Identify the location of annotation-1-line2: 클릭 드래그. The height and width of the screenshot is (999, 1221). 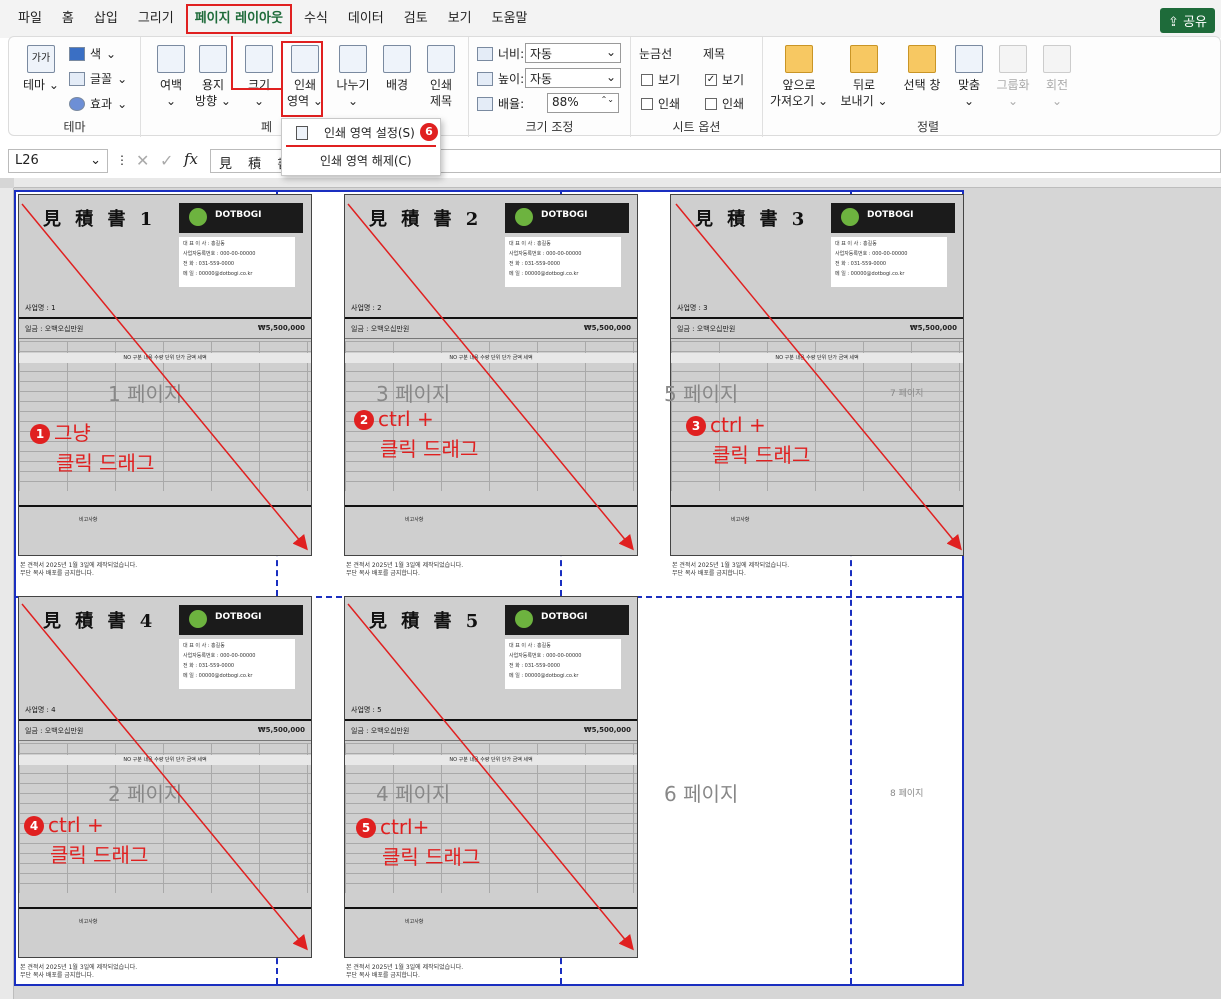
(105, 463).